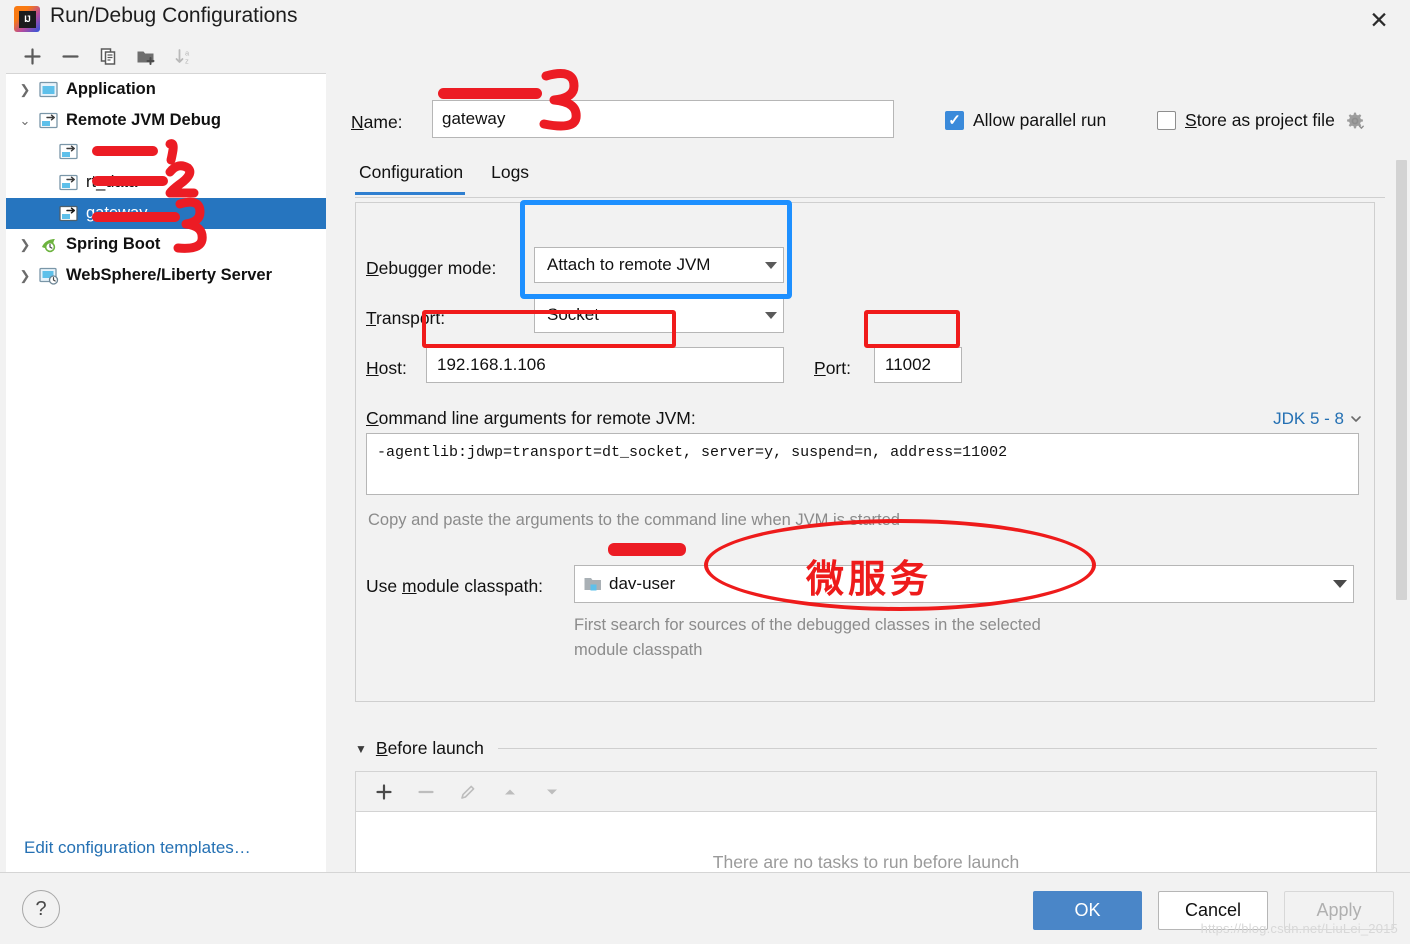  I want to click on store-as-project-file-row: Store as project file, so click(1261, 120).